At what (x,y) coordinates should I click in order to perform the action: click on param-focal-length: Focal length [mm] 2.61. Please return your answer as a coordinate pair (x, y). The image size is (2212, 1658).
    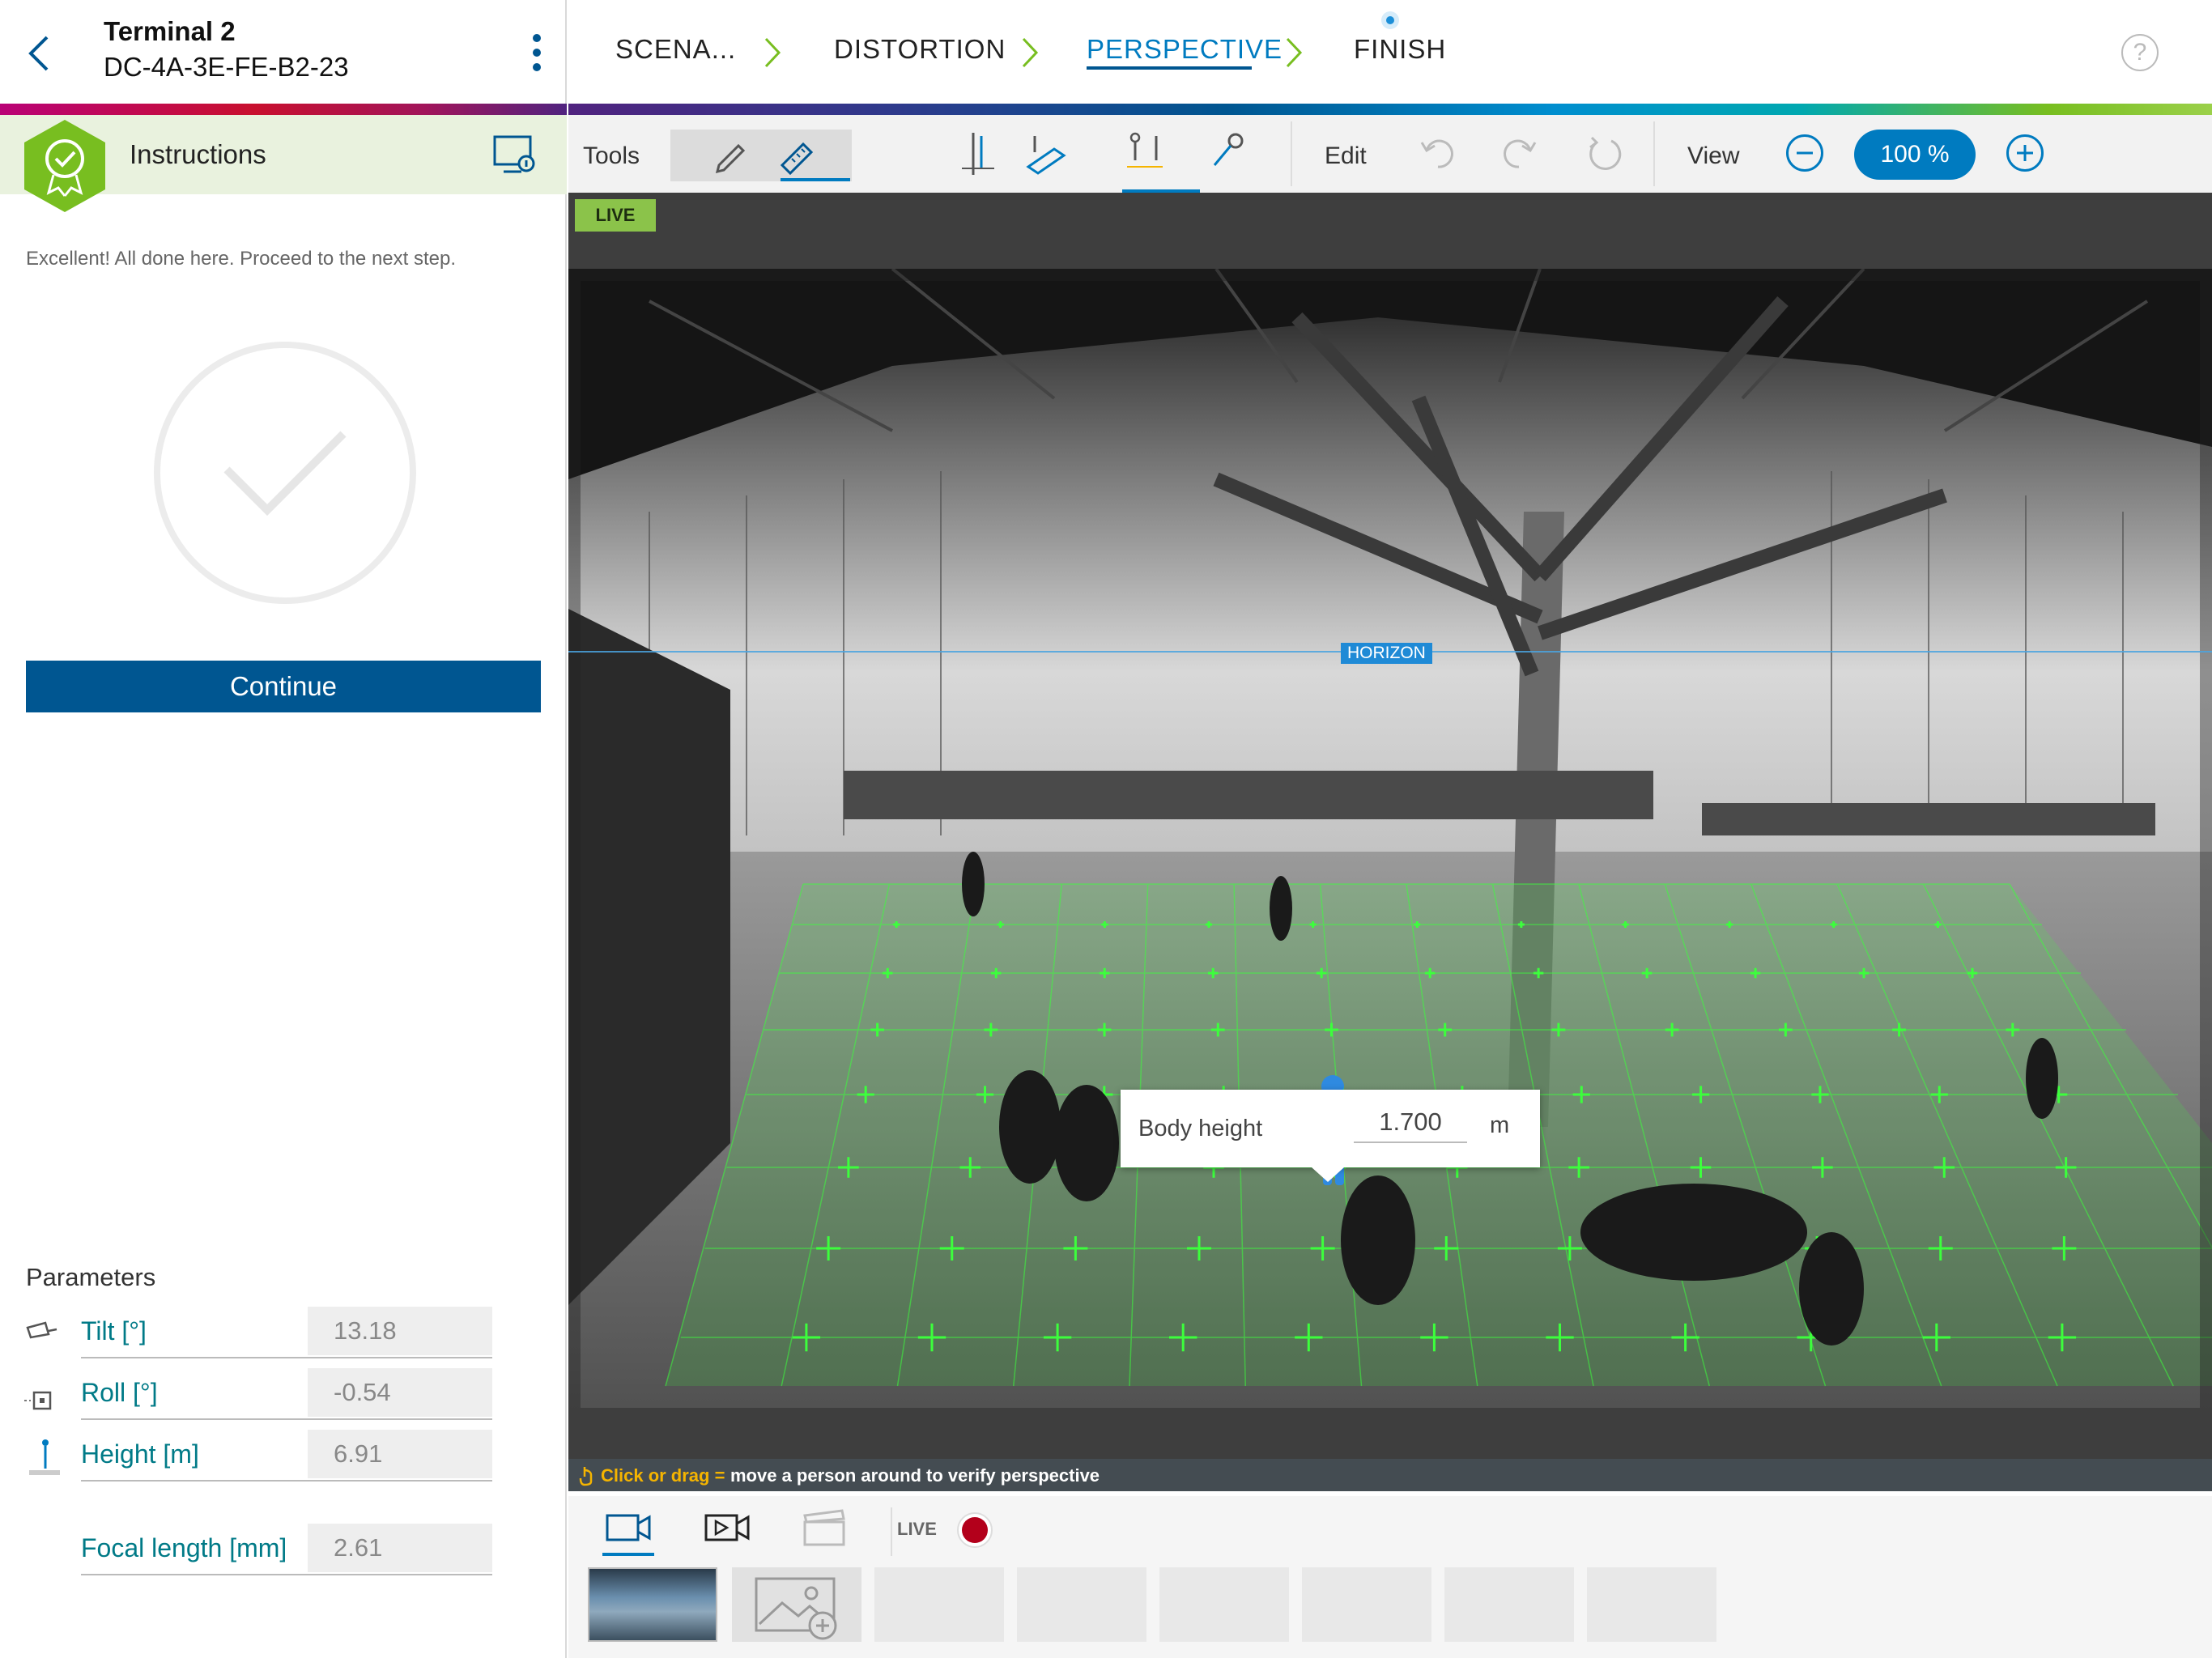
    Looking at the image, I should click on (284, 1550).